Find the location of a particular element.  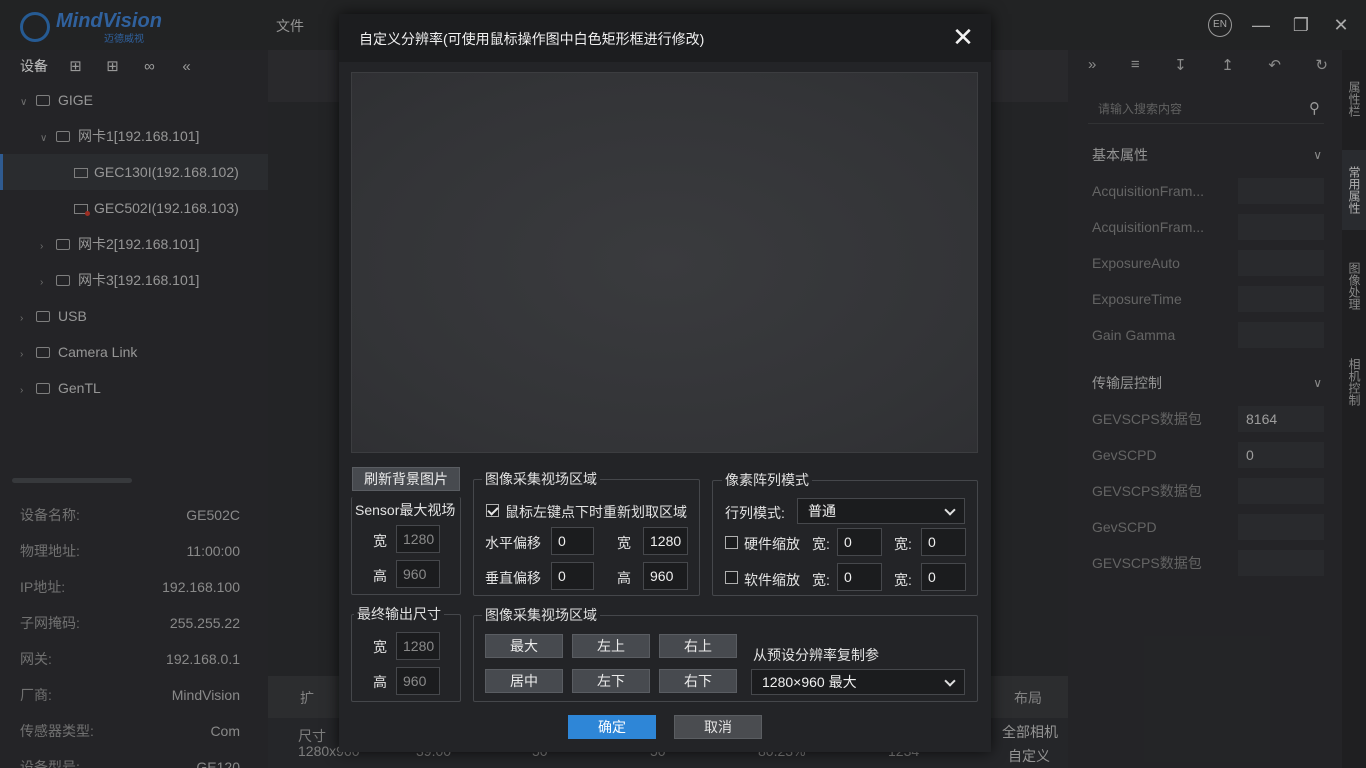

preset-resolution-value: 1280×960 最大 is located at coordinates (809, 682).